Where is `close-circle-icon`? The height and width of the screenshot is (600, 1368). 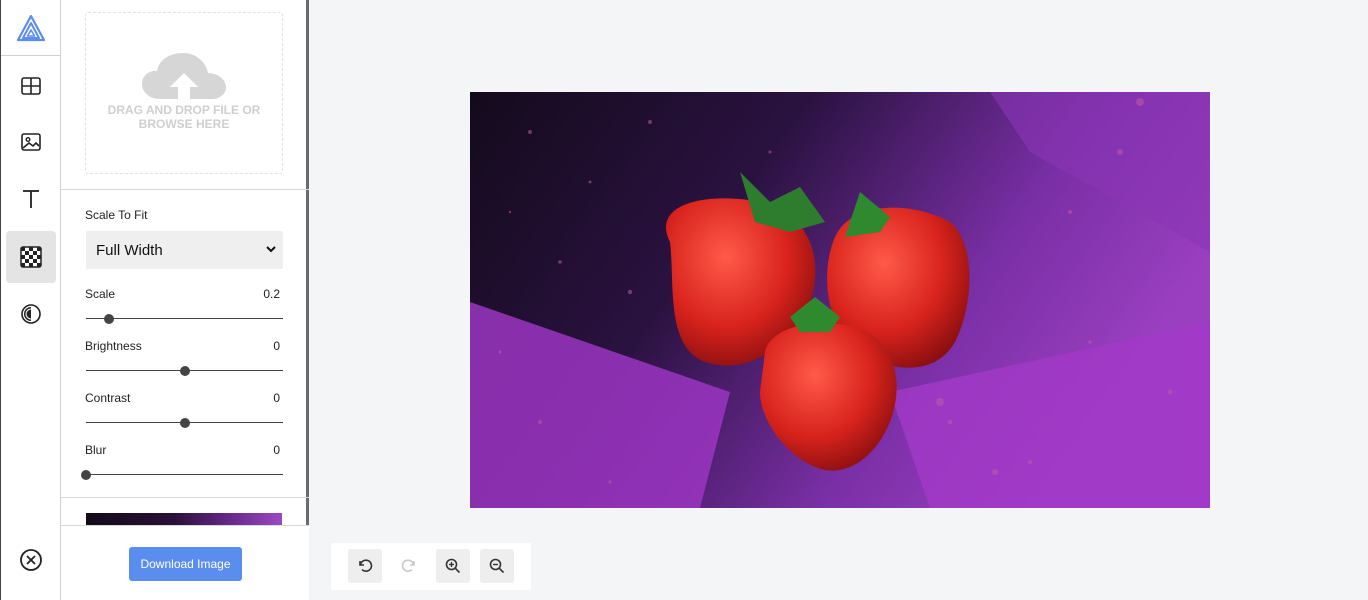 close-circle-icon is located at coordinates (31, 560).